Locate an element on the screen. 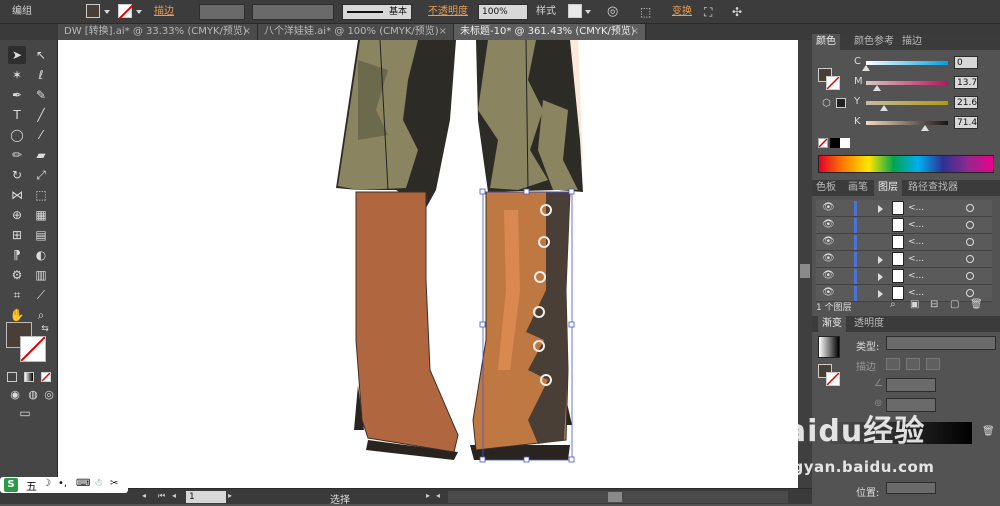  none-mode-icon is located at coordinates (46, 377).